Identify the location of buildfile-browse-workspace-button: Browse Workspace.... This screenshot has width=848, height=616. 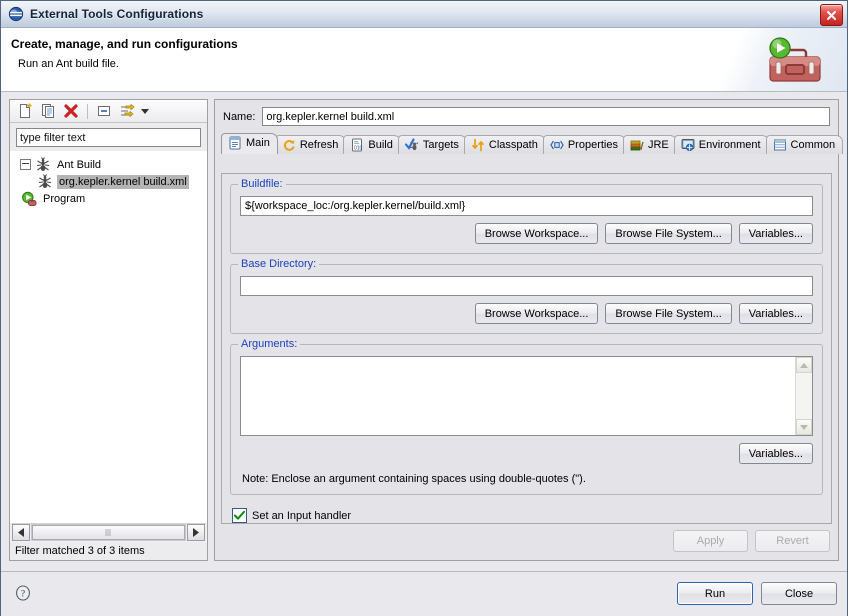
(536, 233).